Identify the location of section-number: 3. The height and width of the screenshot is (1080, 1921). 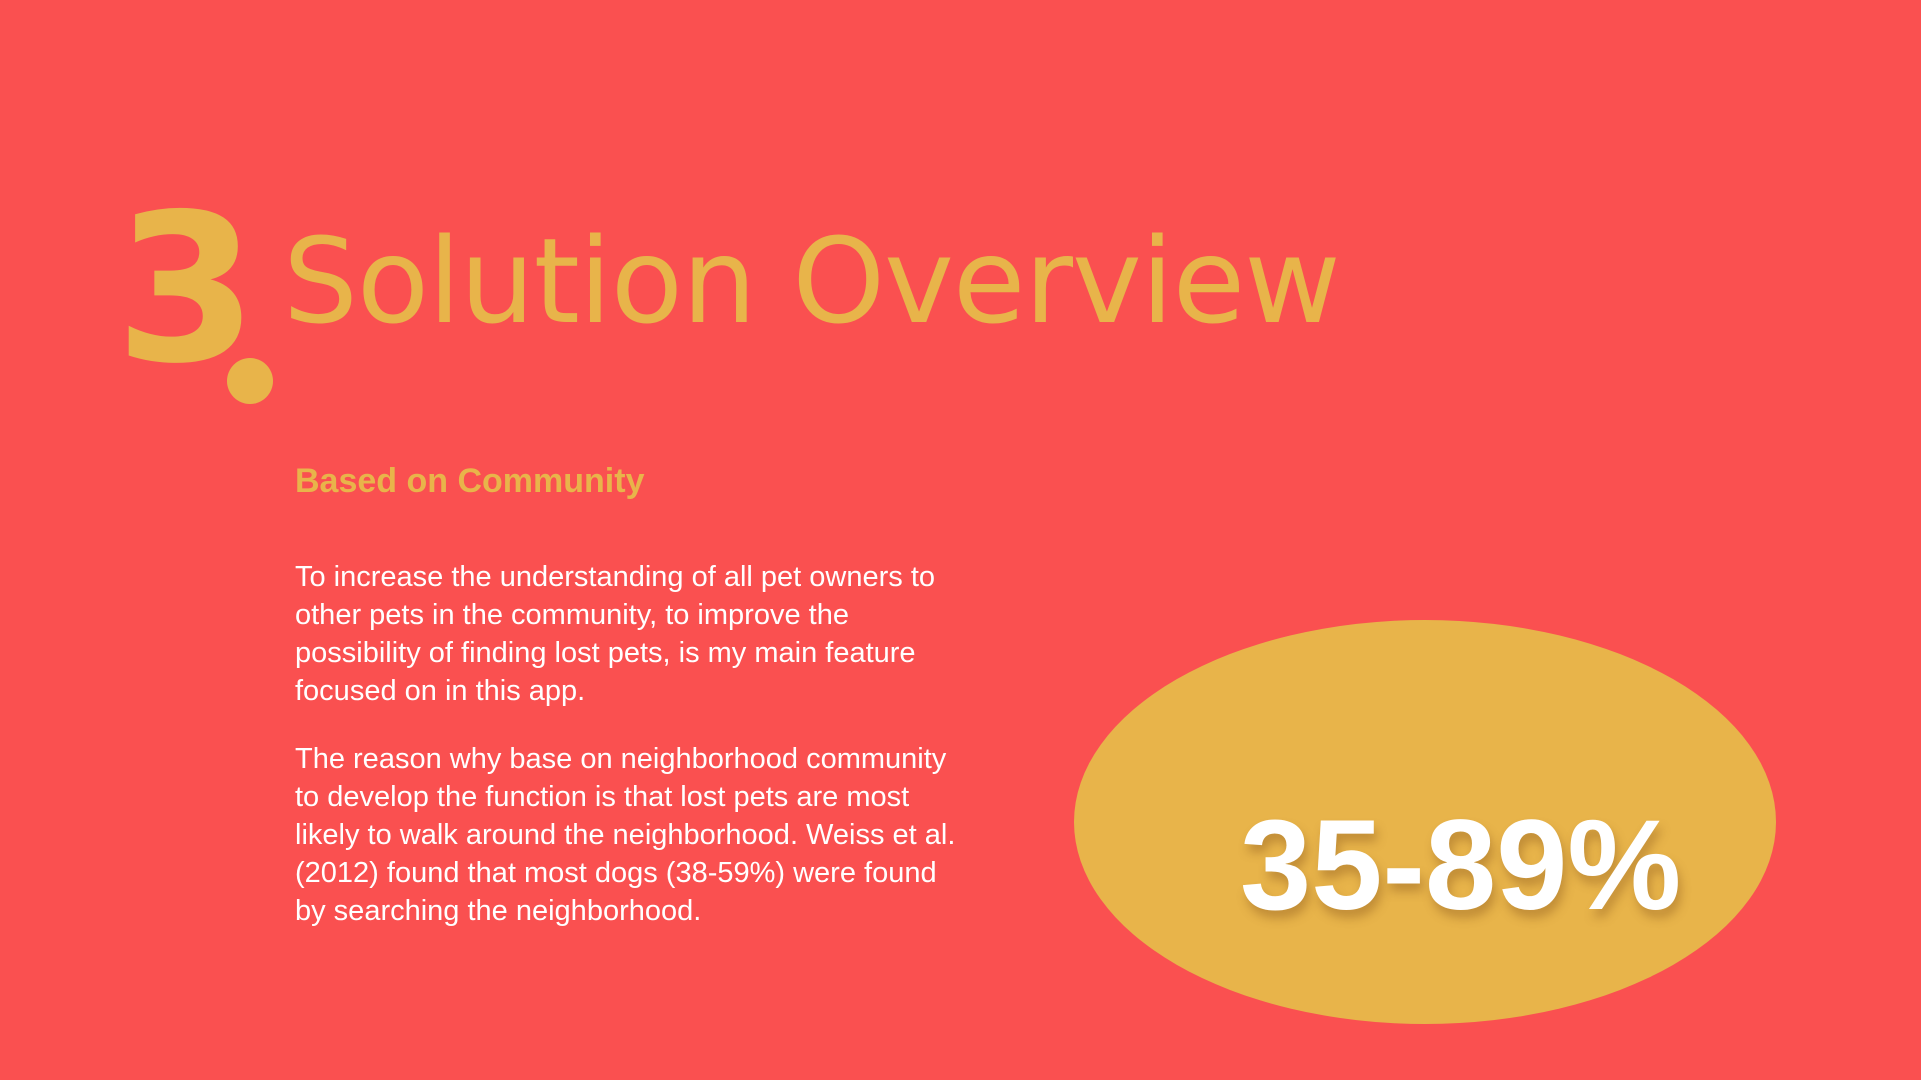
(186, 290).